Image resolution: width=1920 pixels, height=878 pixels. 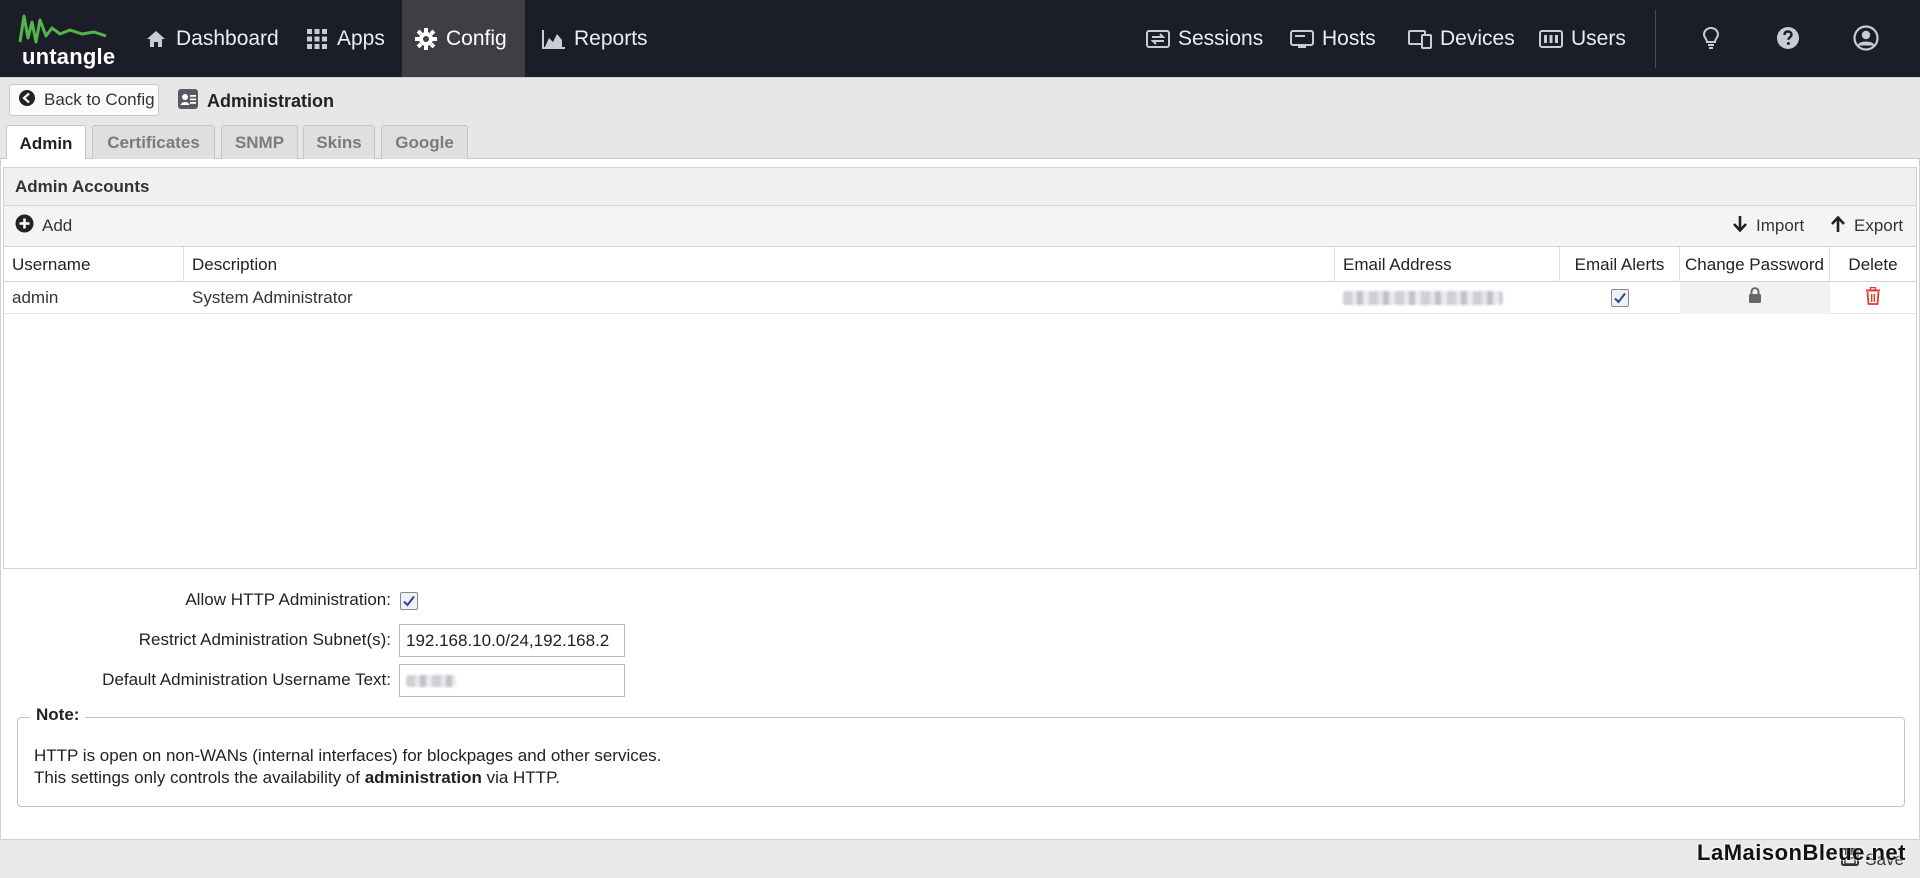 What do you see at coordinates (153, 142) in the screenshot?
I see `tab-certificates: Certificates` at bounding box center [153, 142].